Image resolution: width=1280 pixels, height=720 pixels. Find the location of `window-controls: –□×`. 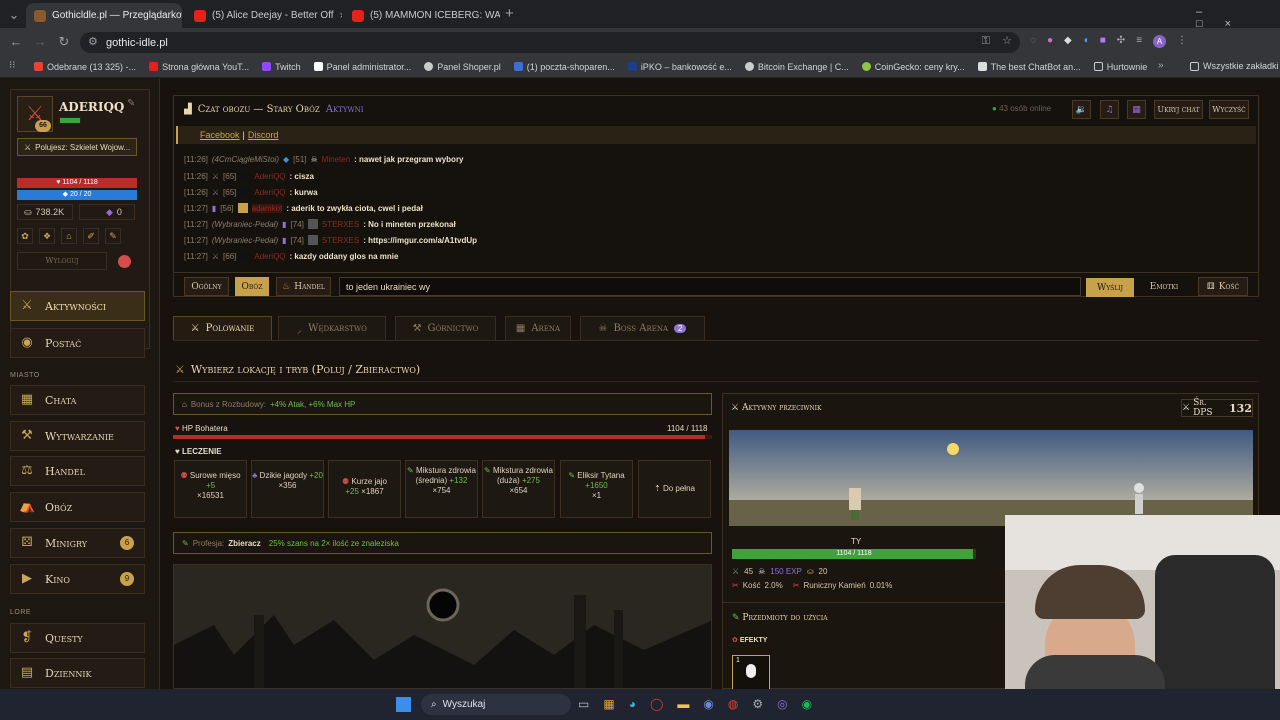

window-controls: –□× is located at coordinates (1238, 18).